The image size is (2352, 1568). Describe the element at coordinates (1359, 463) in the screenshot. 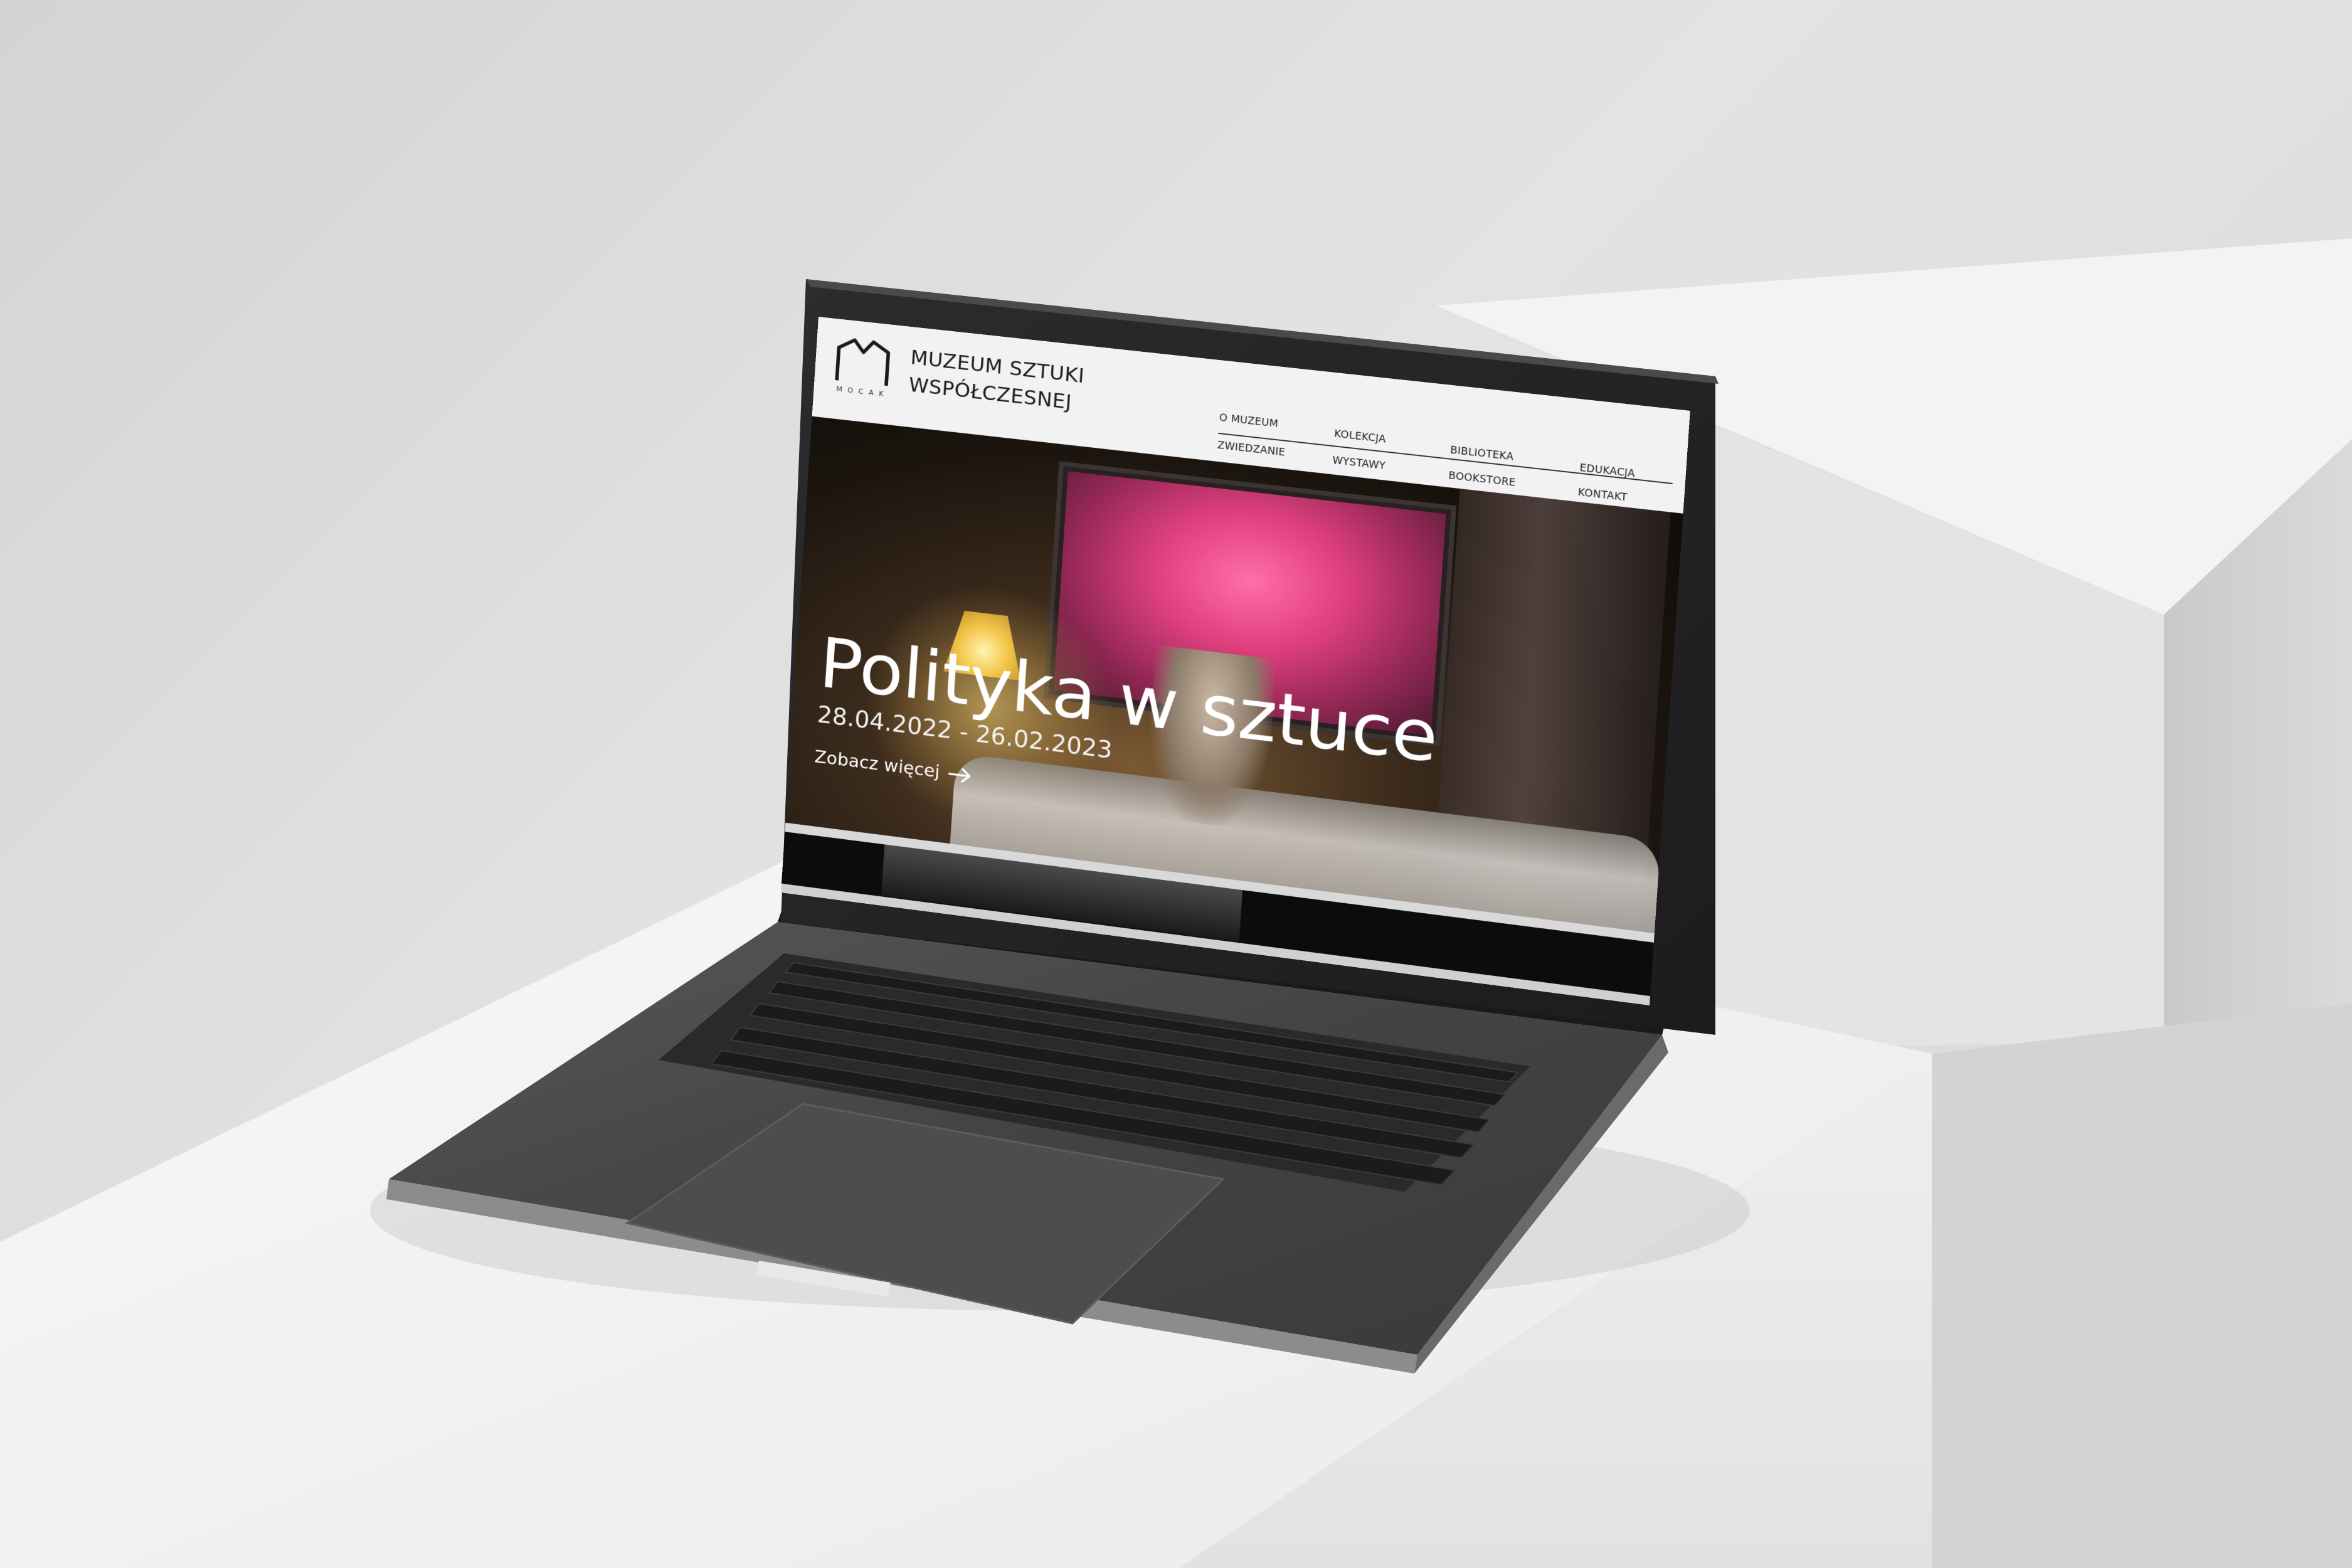

I see `nav-item-wystawy: WYSTAWY` at that location.